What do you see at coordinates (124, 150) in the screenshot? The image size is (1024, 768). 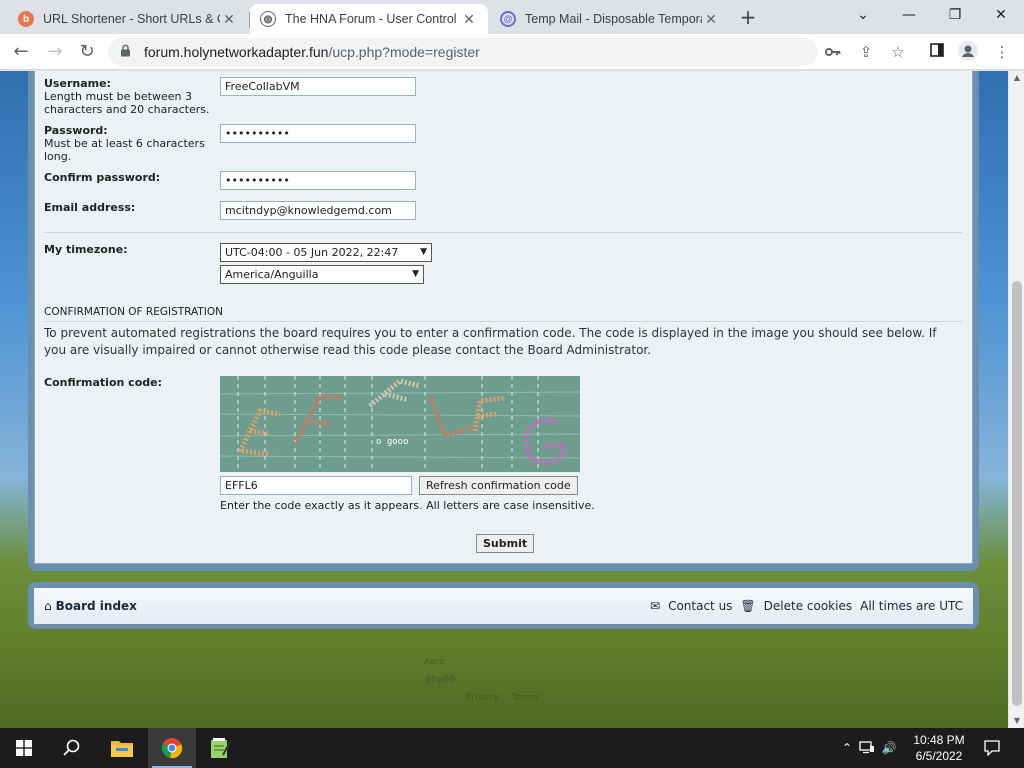 I see `password-hint: Must be at least 6 characters long.` at bounding box center [124, 150].